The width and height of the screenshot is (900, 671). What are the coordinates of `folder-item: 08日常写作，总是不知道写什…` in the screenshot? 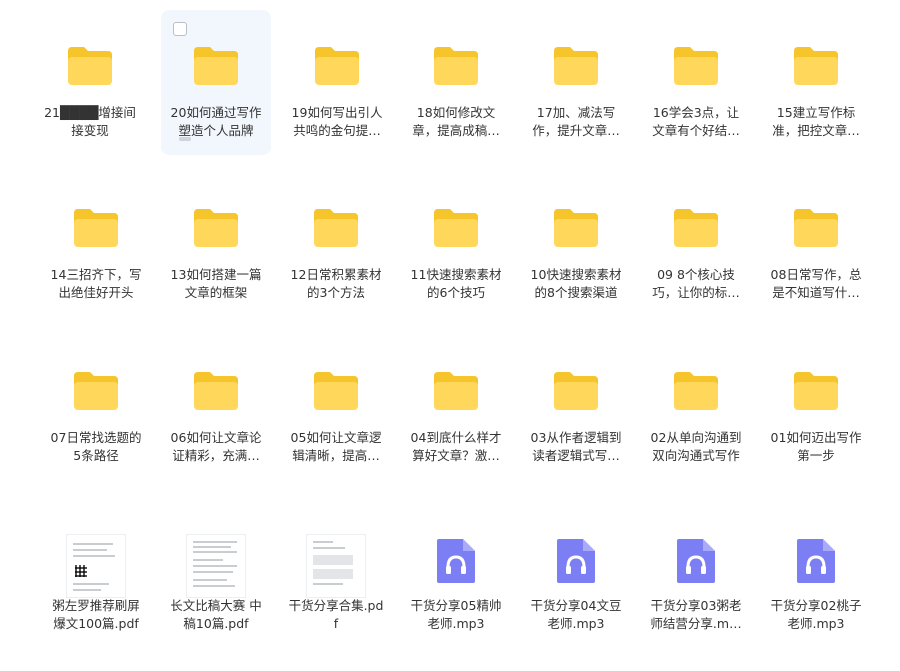 It's located at (816, 244).